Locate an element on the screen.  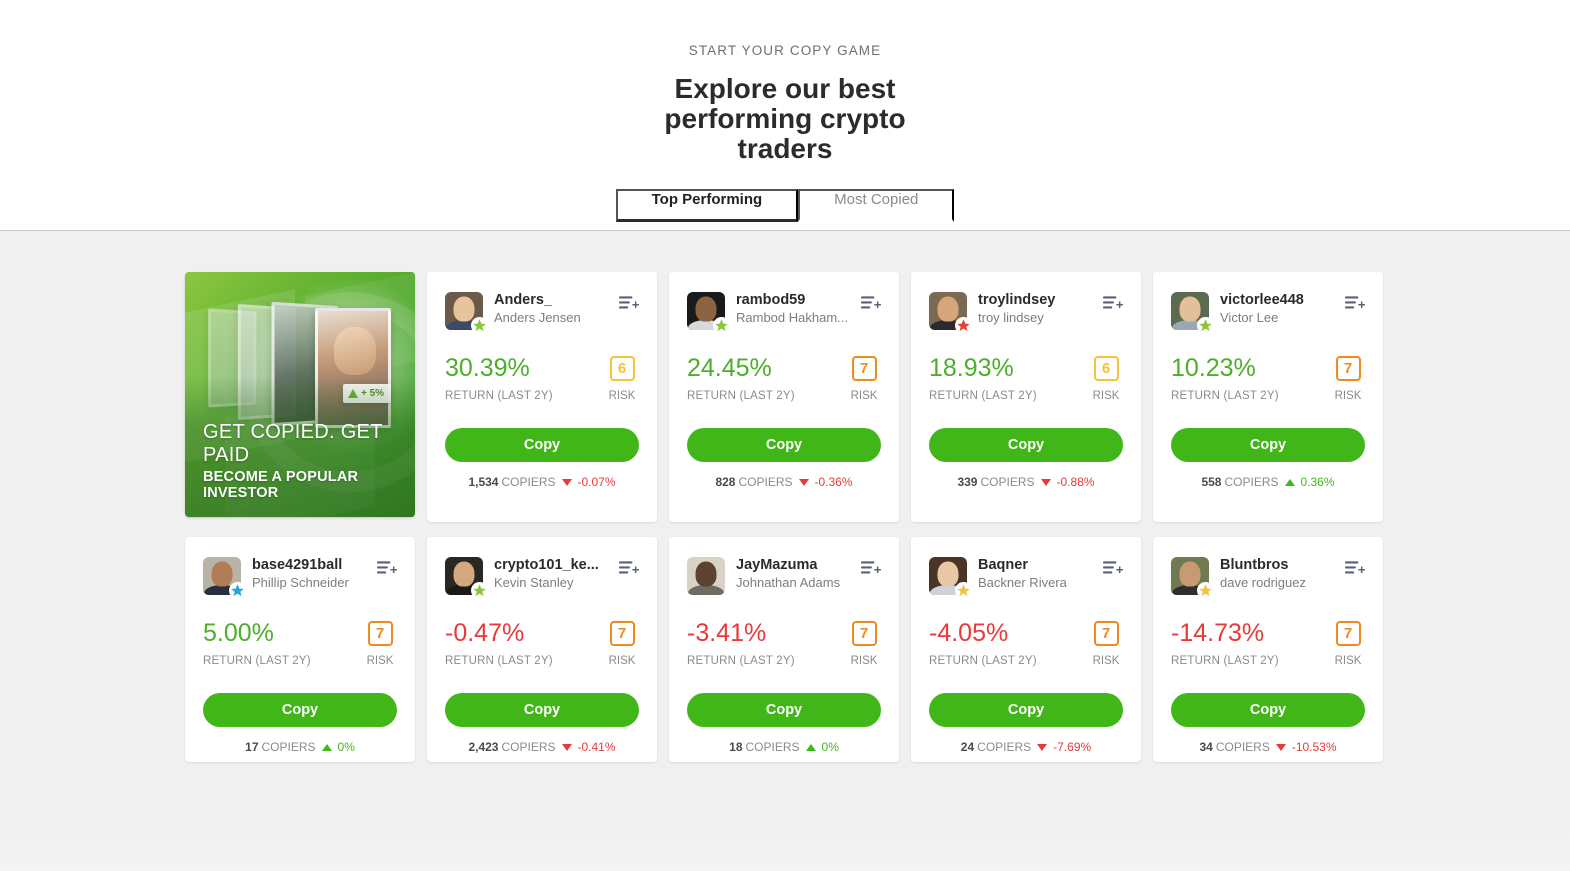
card-stats: 10.23% RETURN (LAST 2Y) 7 RISK is located at coordinates (1268, 378).